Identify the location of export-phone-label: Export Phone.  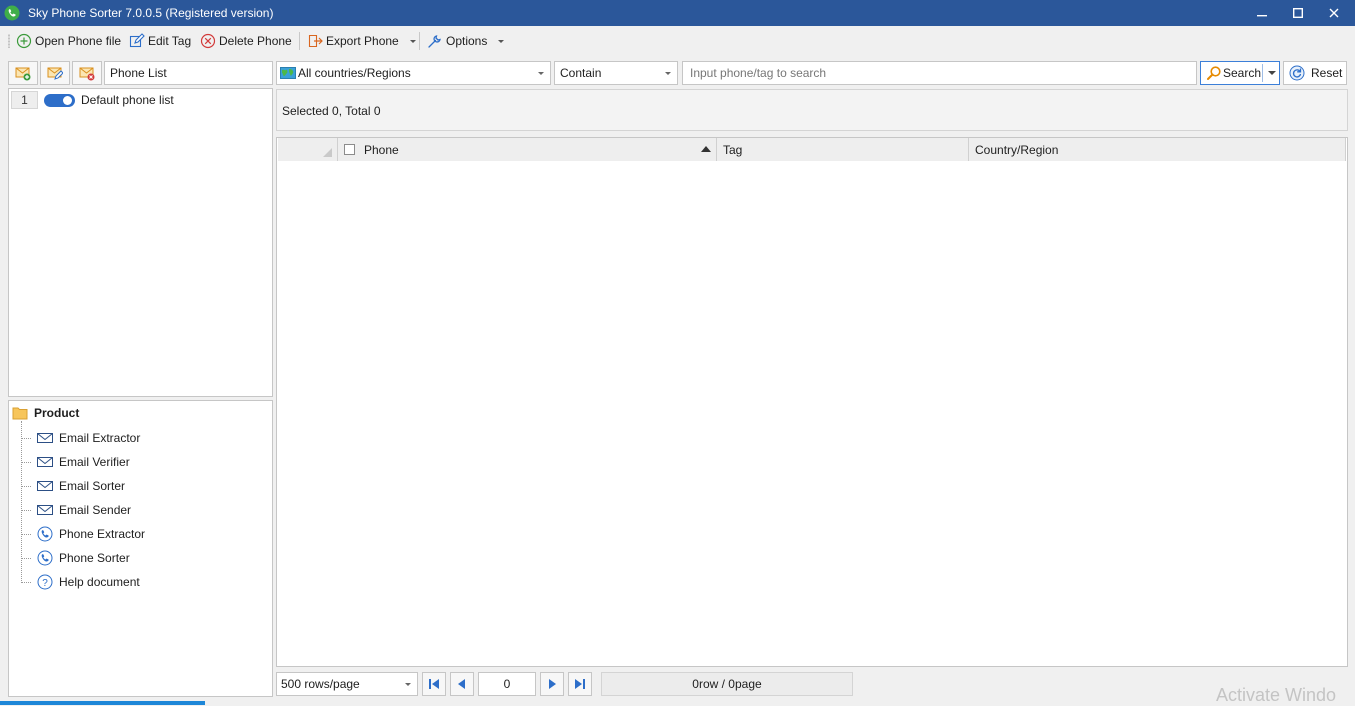
(362, 41).